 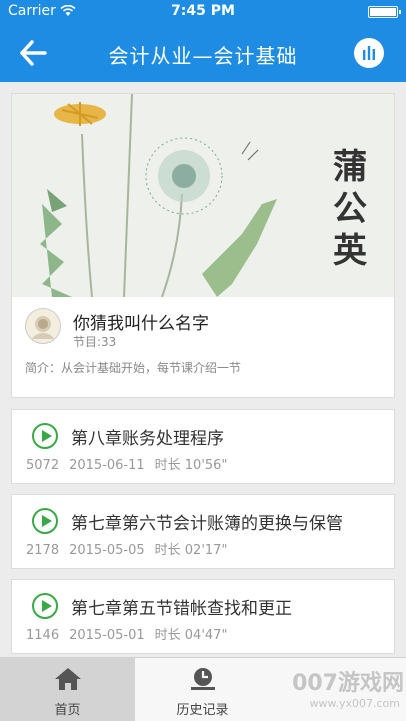 I want to click on avatar, so click(x=43, y=326).